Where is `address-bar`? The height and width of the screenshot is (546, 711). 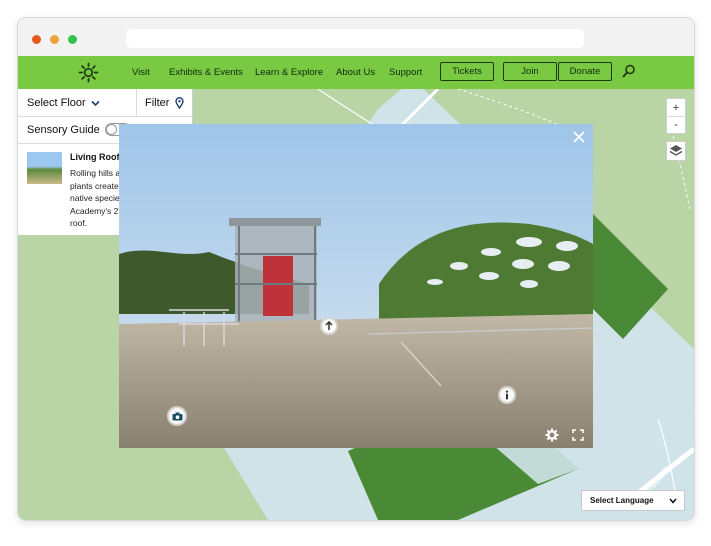 address-bar is located at coordinates (355, 38).